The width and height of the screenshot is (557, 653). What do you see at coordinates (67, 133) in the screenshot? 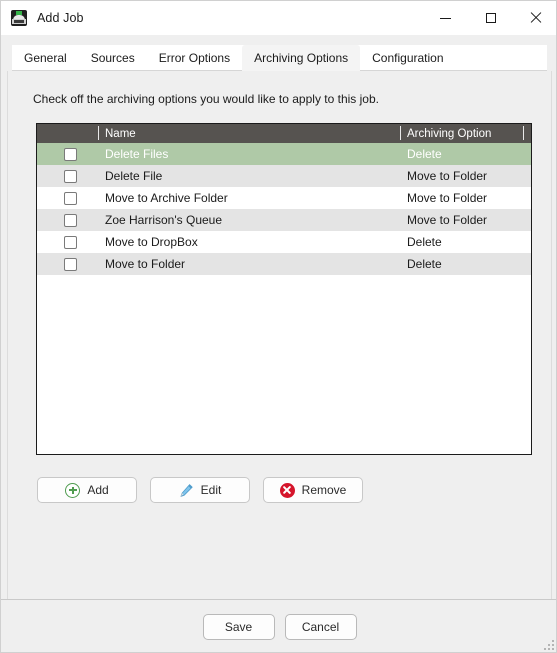
I see `column-header-checkbox` at bounding box center [67, 133].